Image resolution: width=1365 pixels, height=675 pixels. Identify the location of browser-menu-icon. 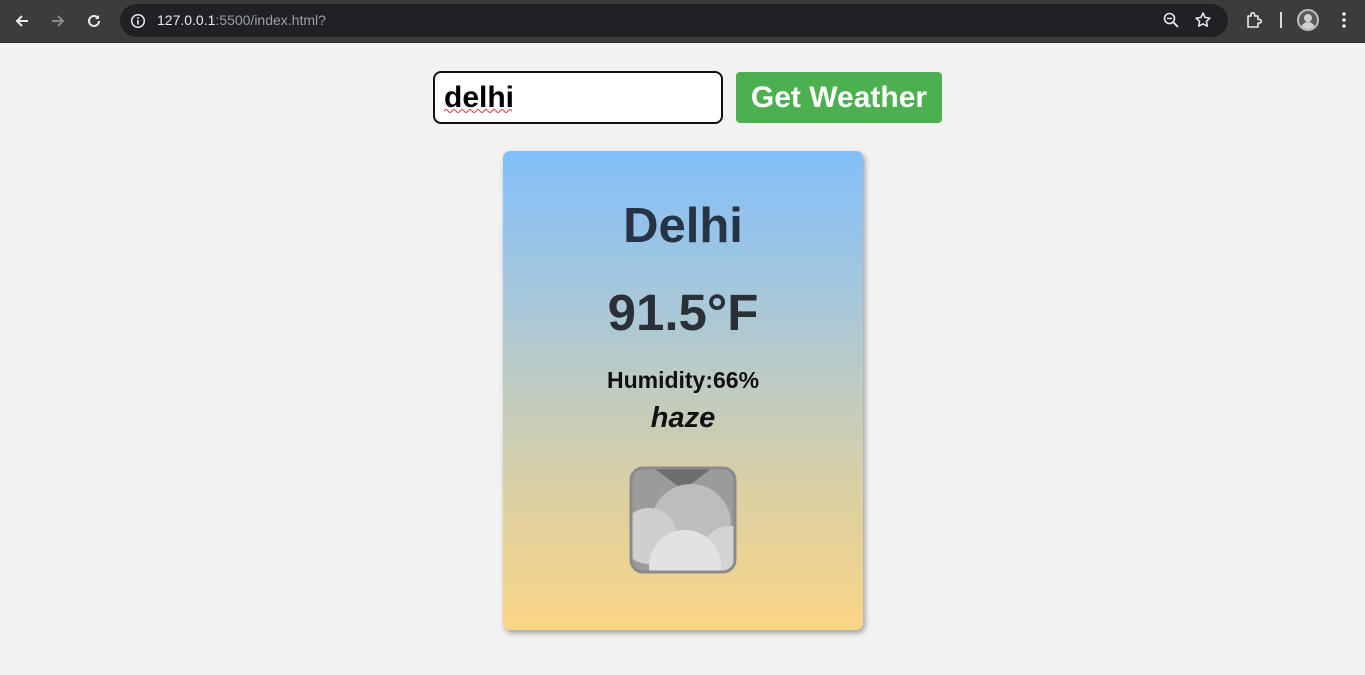
(1344, 20).